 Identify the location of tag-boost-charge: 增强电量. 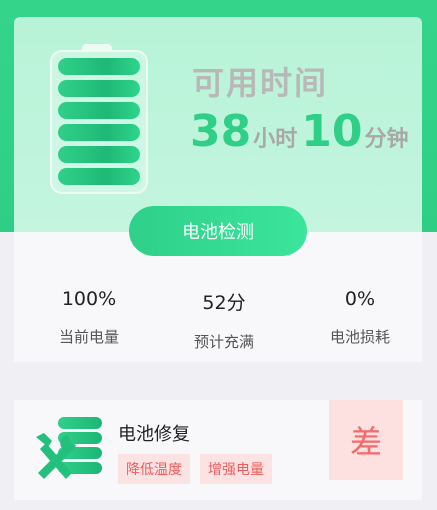
(236, 469).